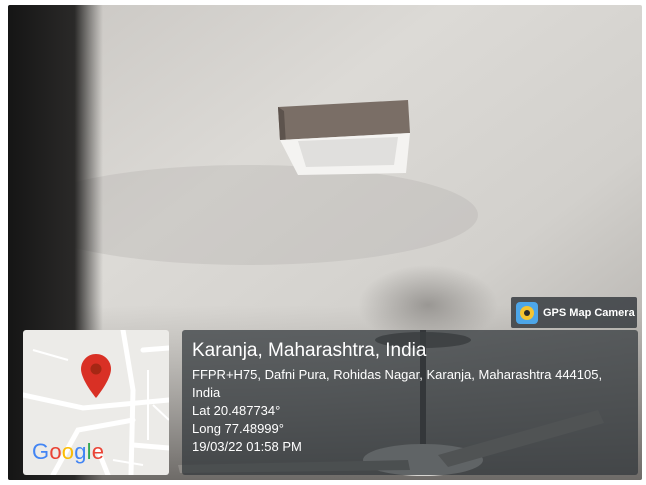  I want to click on google-logo: Google, so click(68, 452).